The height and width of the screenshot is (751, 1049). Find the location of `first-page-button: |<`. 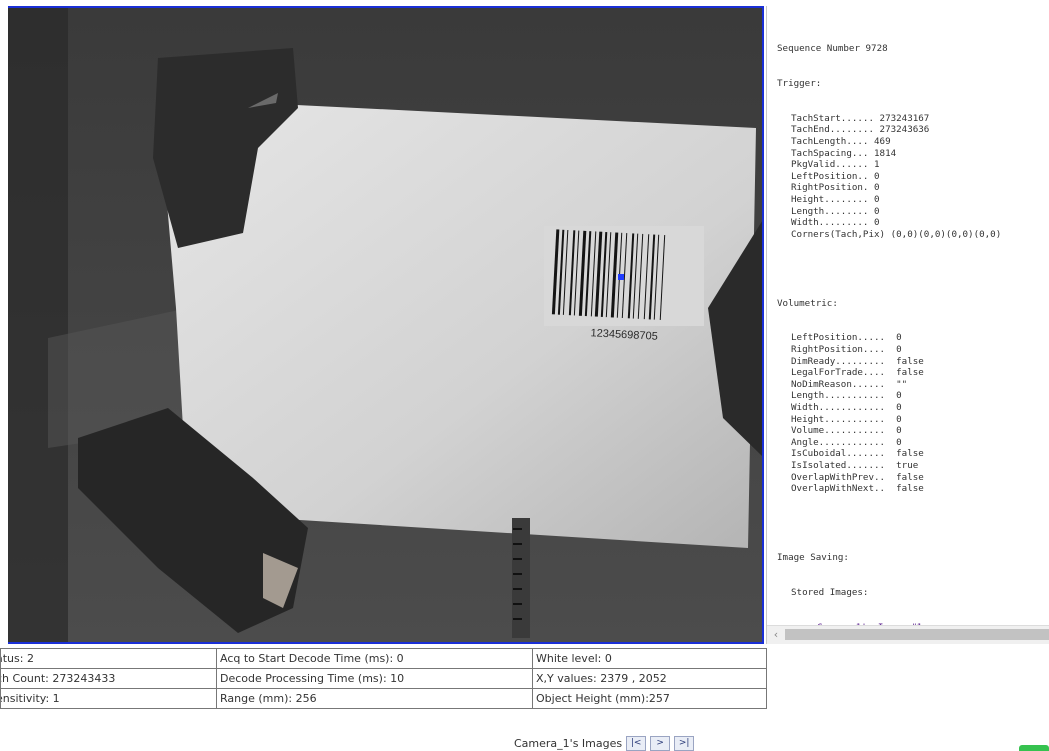

first-page-button: |< is located at coordinates (636, 743).